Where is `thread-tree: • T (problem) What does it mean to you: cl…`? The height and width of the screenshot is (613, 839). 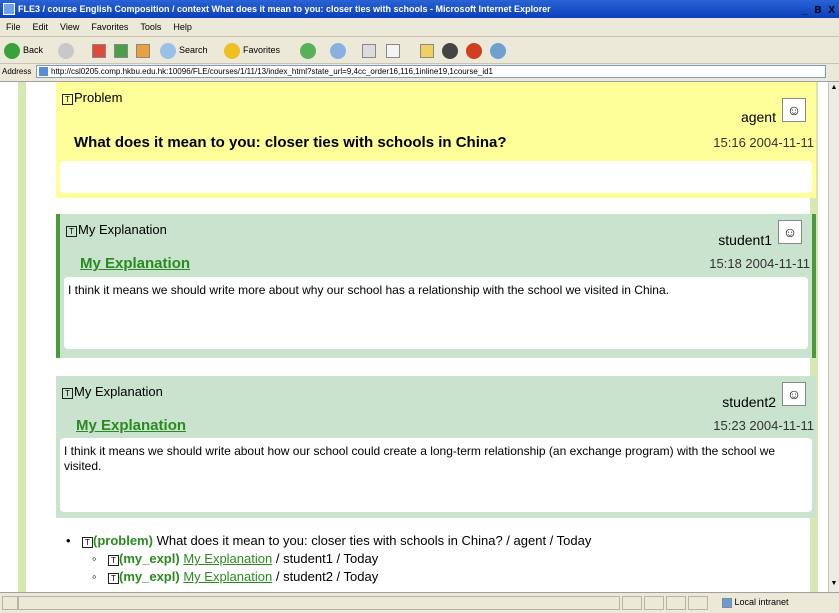 thread-tree: • T (problem) What does it mean to you: cl… is located at coordinates (328, 559).